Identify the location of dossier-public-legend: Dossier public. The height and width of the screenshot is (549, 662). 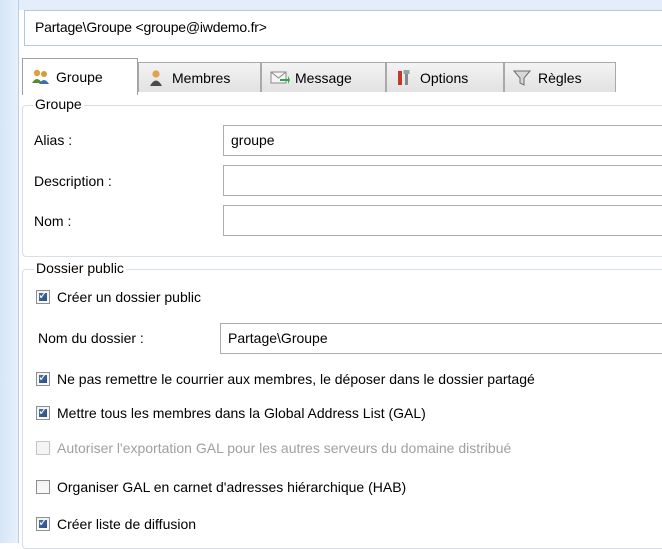
(80, 268).